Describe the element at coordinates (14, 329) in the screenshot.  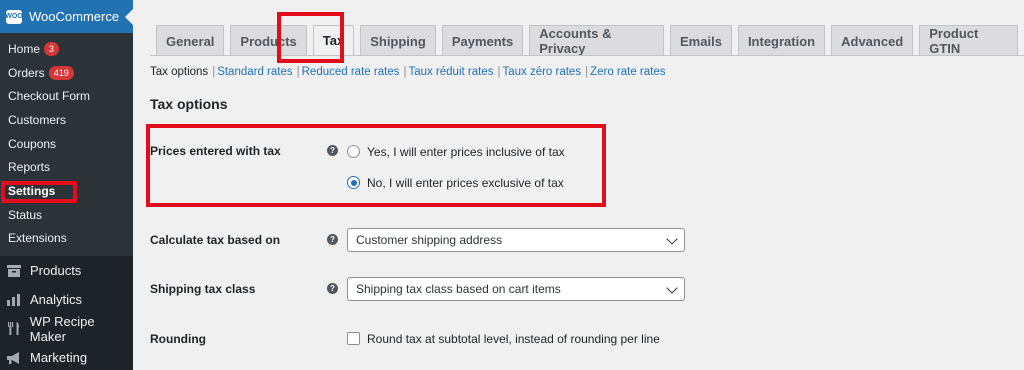
I see `recipe-icon` at that location.